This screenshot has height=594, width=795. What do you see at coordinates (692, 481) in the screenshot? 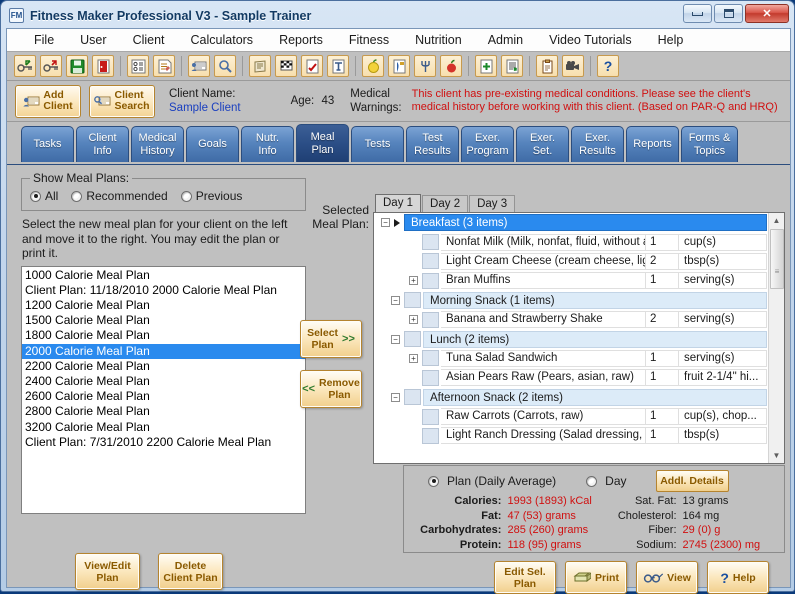
I see `addl-details-button: Addl. Details` at bounding box center [692, 481].